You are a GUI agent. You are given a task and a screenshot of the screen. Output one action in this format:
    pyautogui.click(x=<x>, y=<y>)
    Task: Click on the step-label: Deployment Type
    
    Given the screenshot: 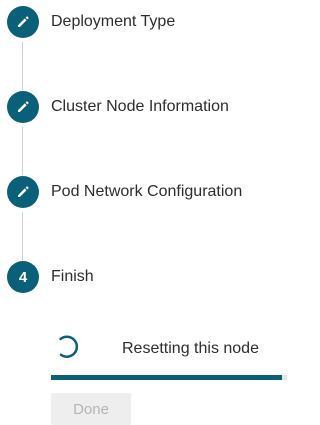 What is the action you would take?
    pyautogui.click(x=113, y=21)
    